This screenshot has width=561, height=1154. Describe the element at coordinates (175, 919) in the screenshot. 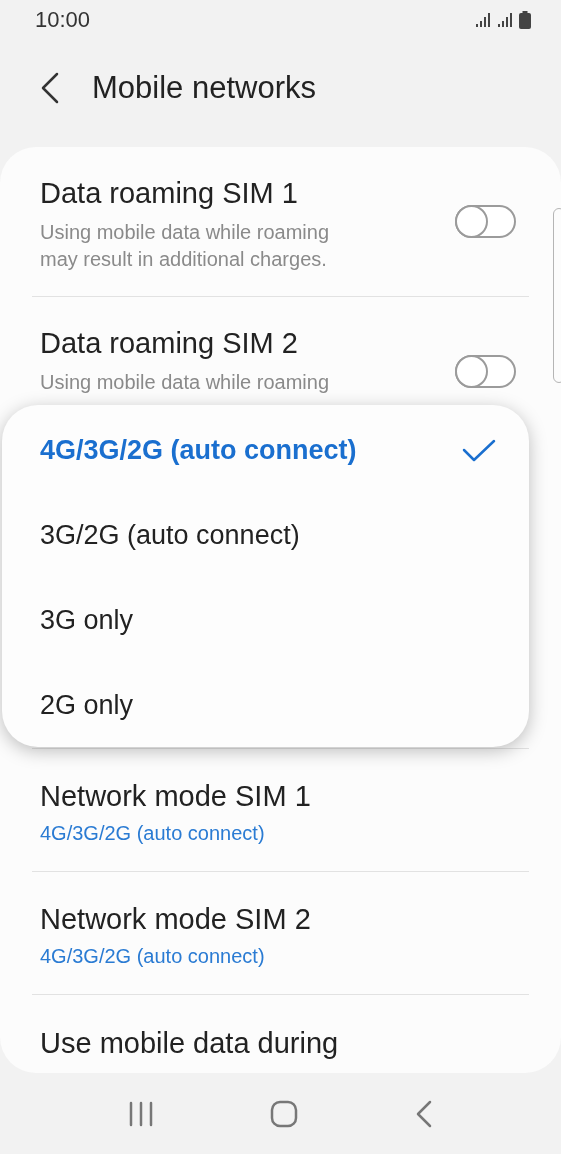

I see `setting-title: Network mode SIM 2` at that location.